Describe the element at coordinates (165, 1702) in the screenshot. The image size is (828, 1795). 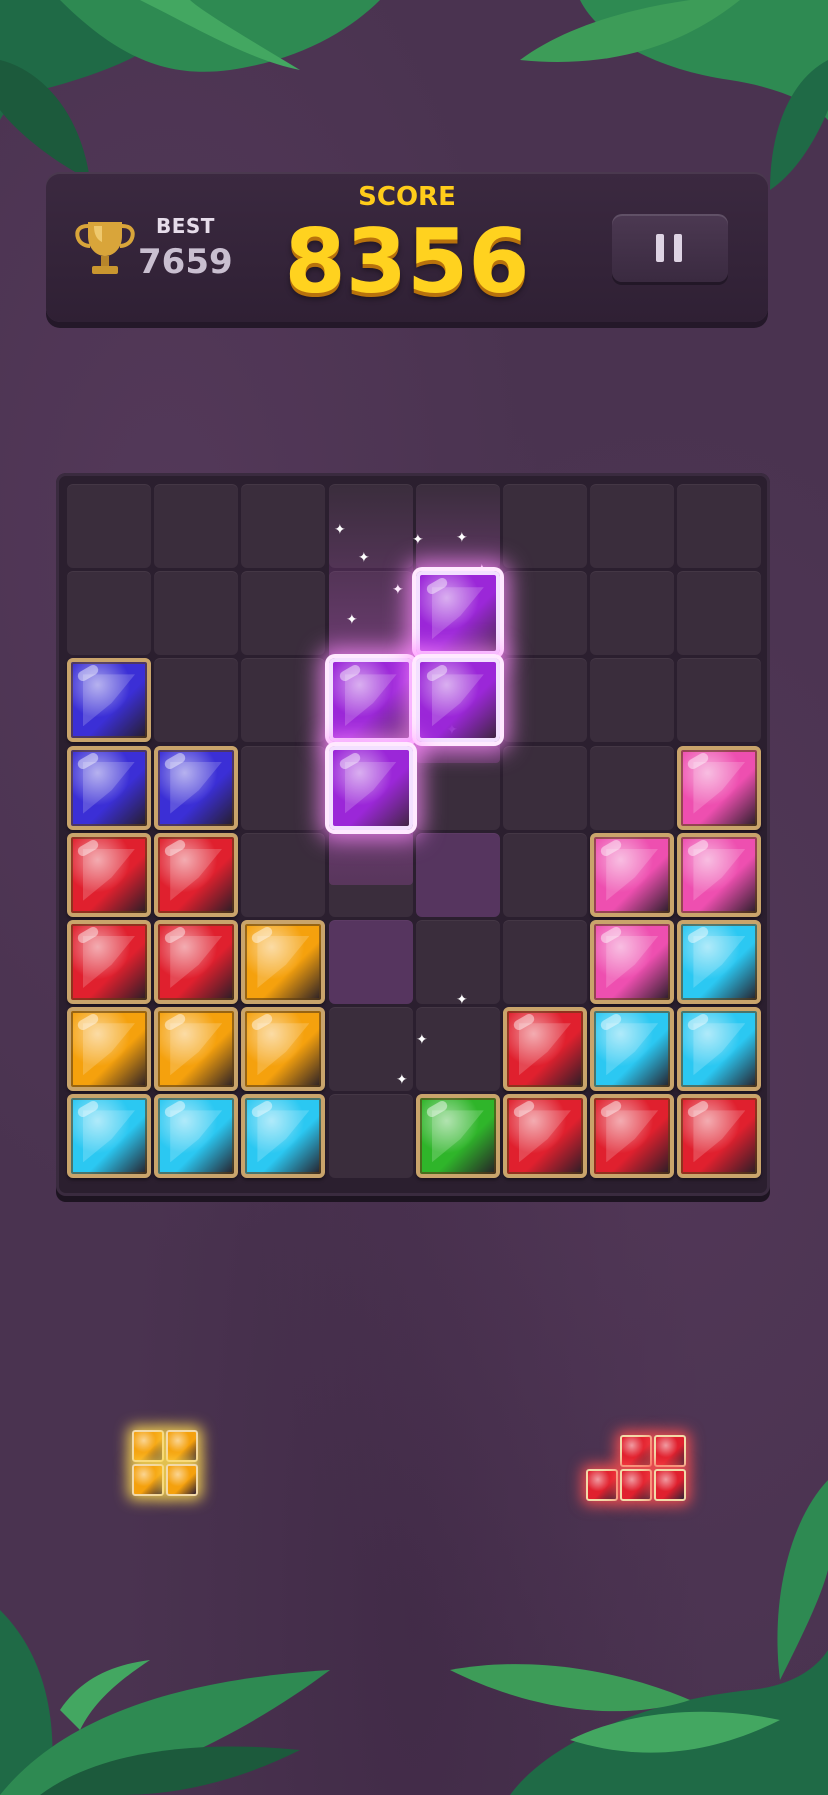
I see `leaf-decoration-bottom-left` at that location.